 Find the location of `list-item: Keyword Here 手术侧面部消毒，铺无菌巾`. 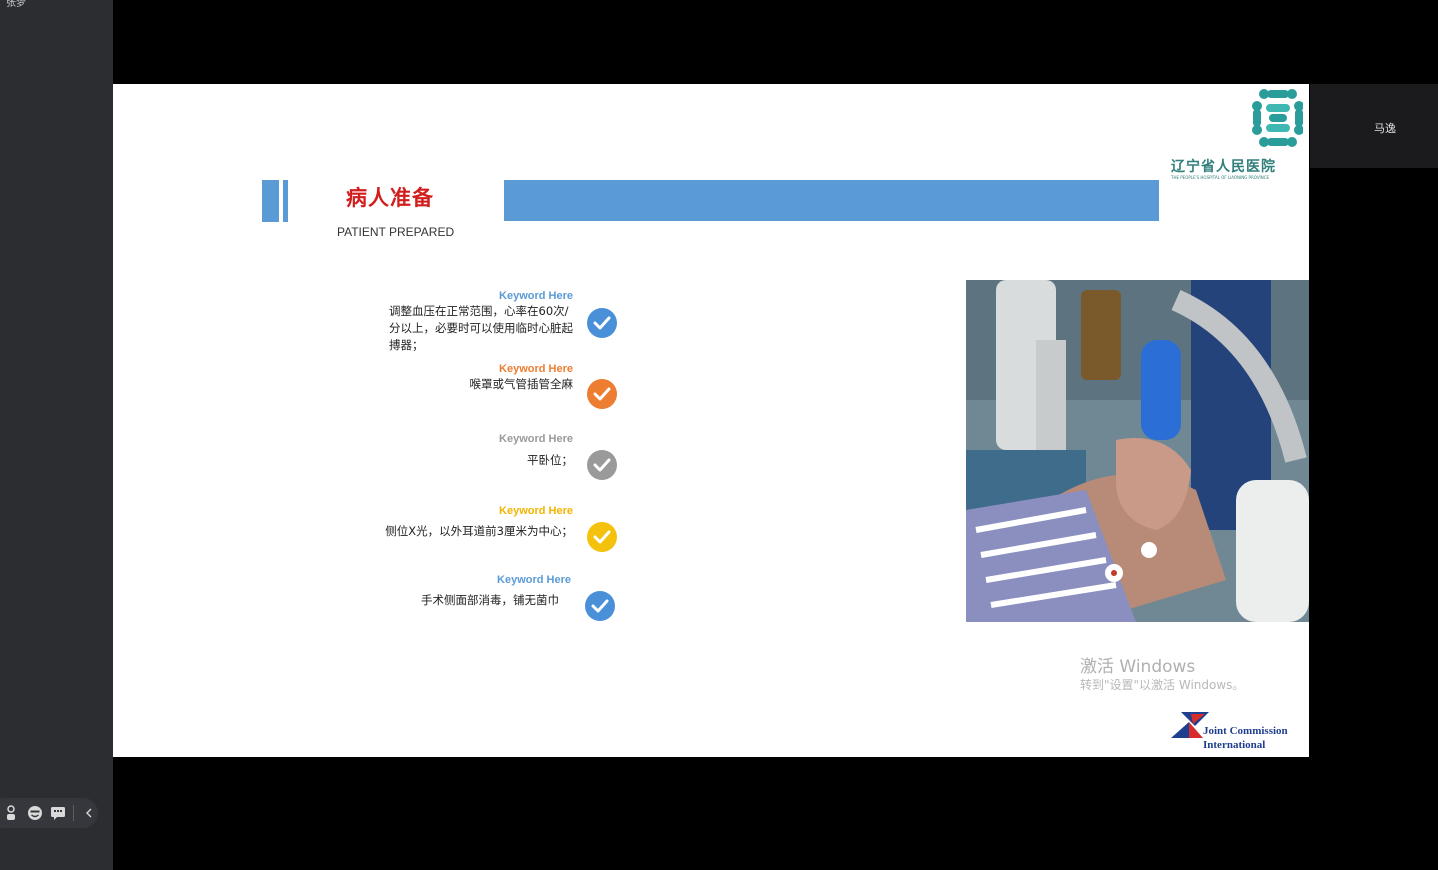

list-item: Keyword Here 手术侧面部消毒，铺无菌巾 is located at coordinates (496, 591).